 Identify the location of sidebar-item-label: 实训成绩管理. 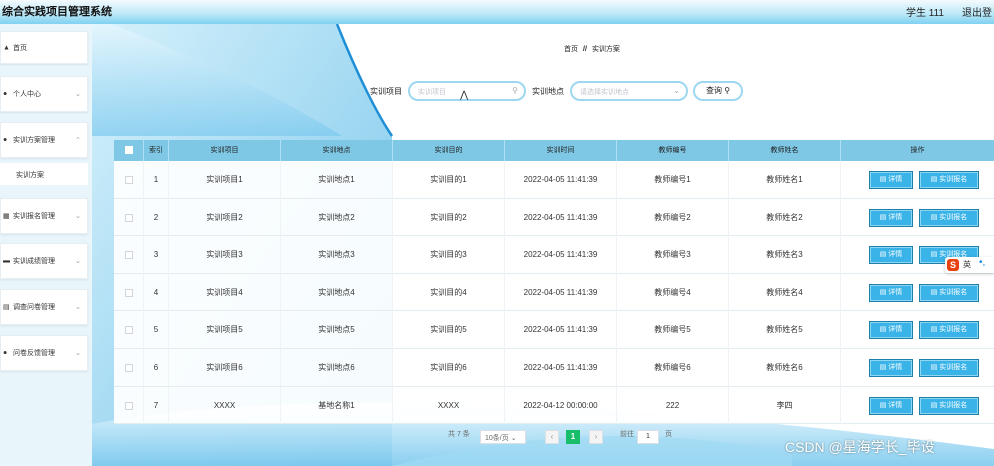
(34, 261).